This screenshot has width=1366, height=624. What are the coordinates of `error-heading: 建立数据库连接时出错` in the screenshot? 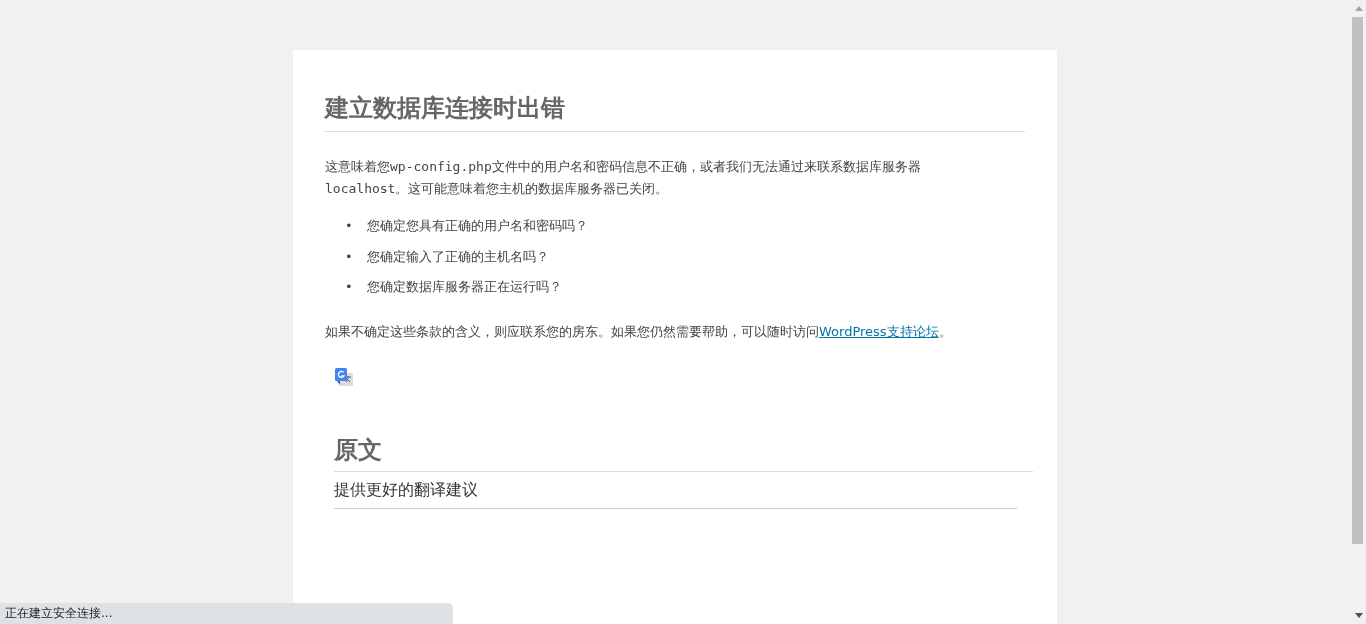 It's located at (675, 112).